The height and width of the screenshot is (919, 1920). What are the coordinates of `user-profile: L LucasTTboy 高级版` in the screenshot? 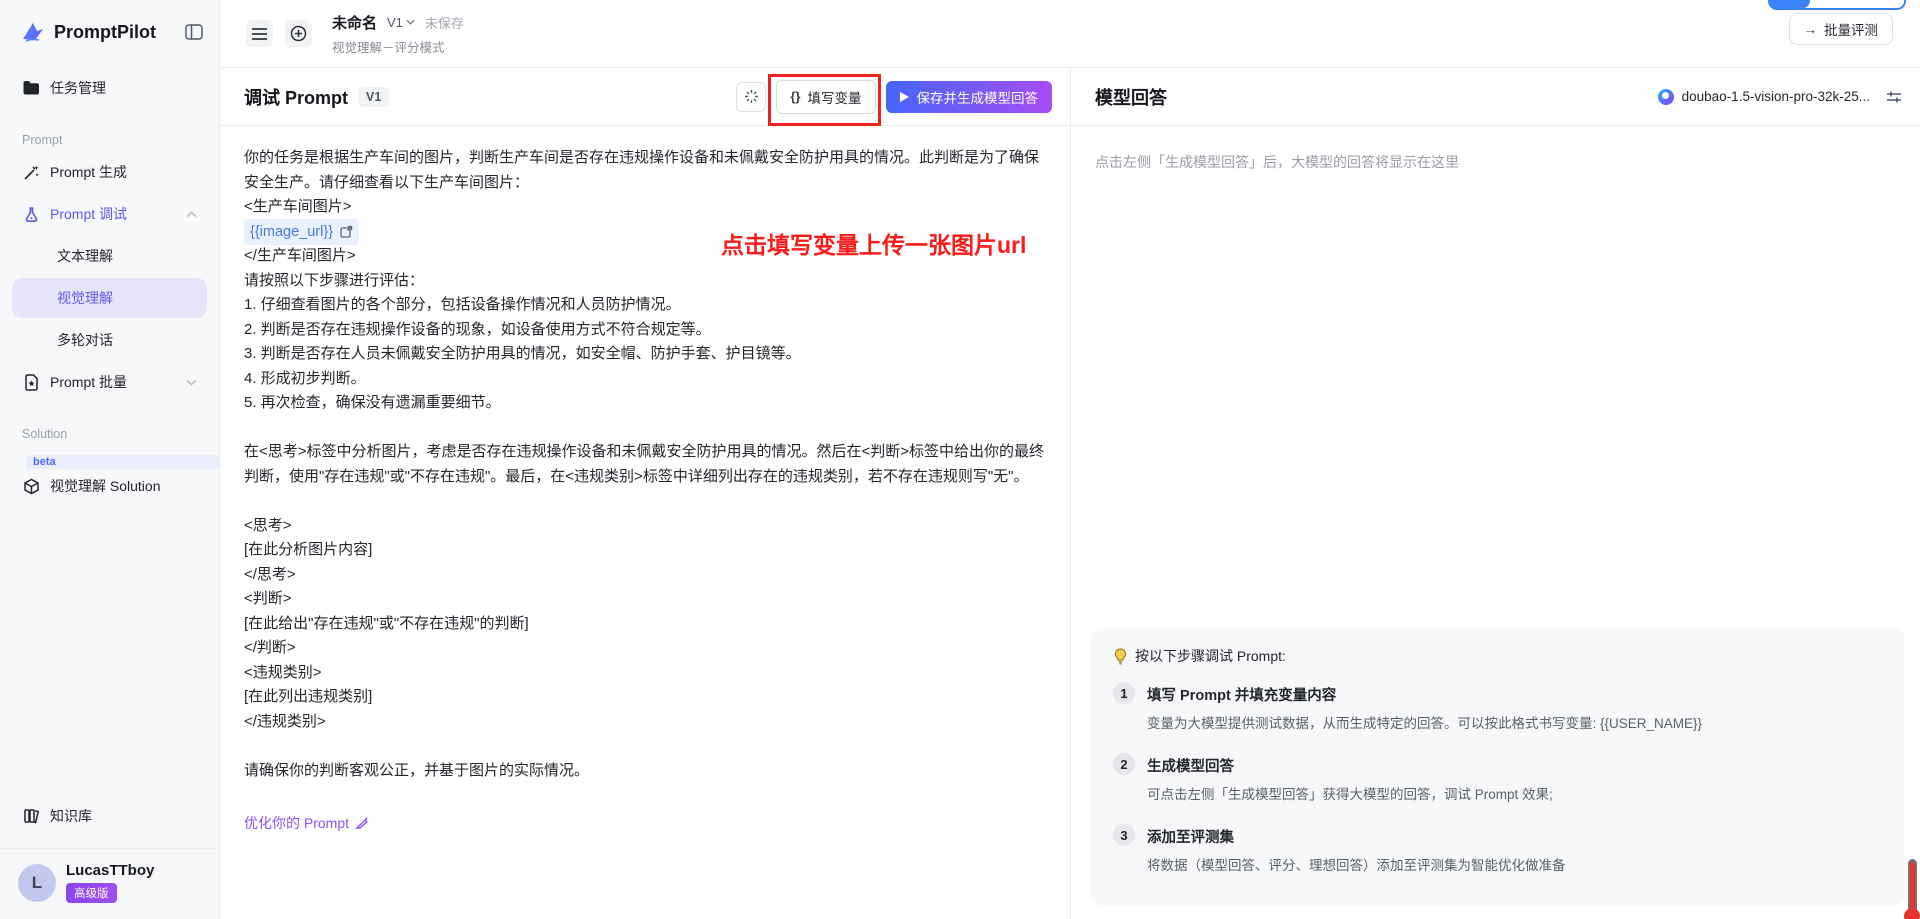 It's located at (109, 883).